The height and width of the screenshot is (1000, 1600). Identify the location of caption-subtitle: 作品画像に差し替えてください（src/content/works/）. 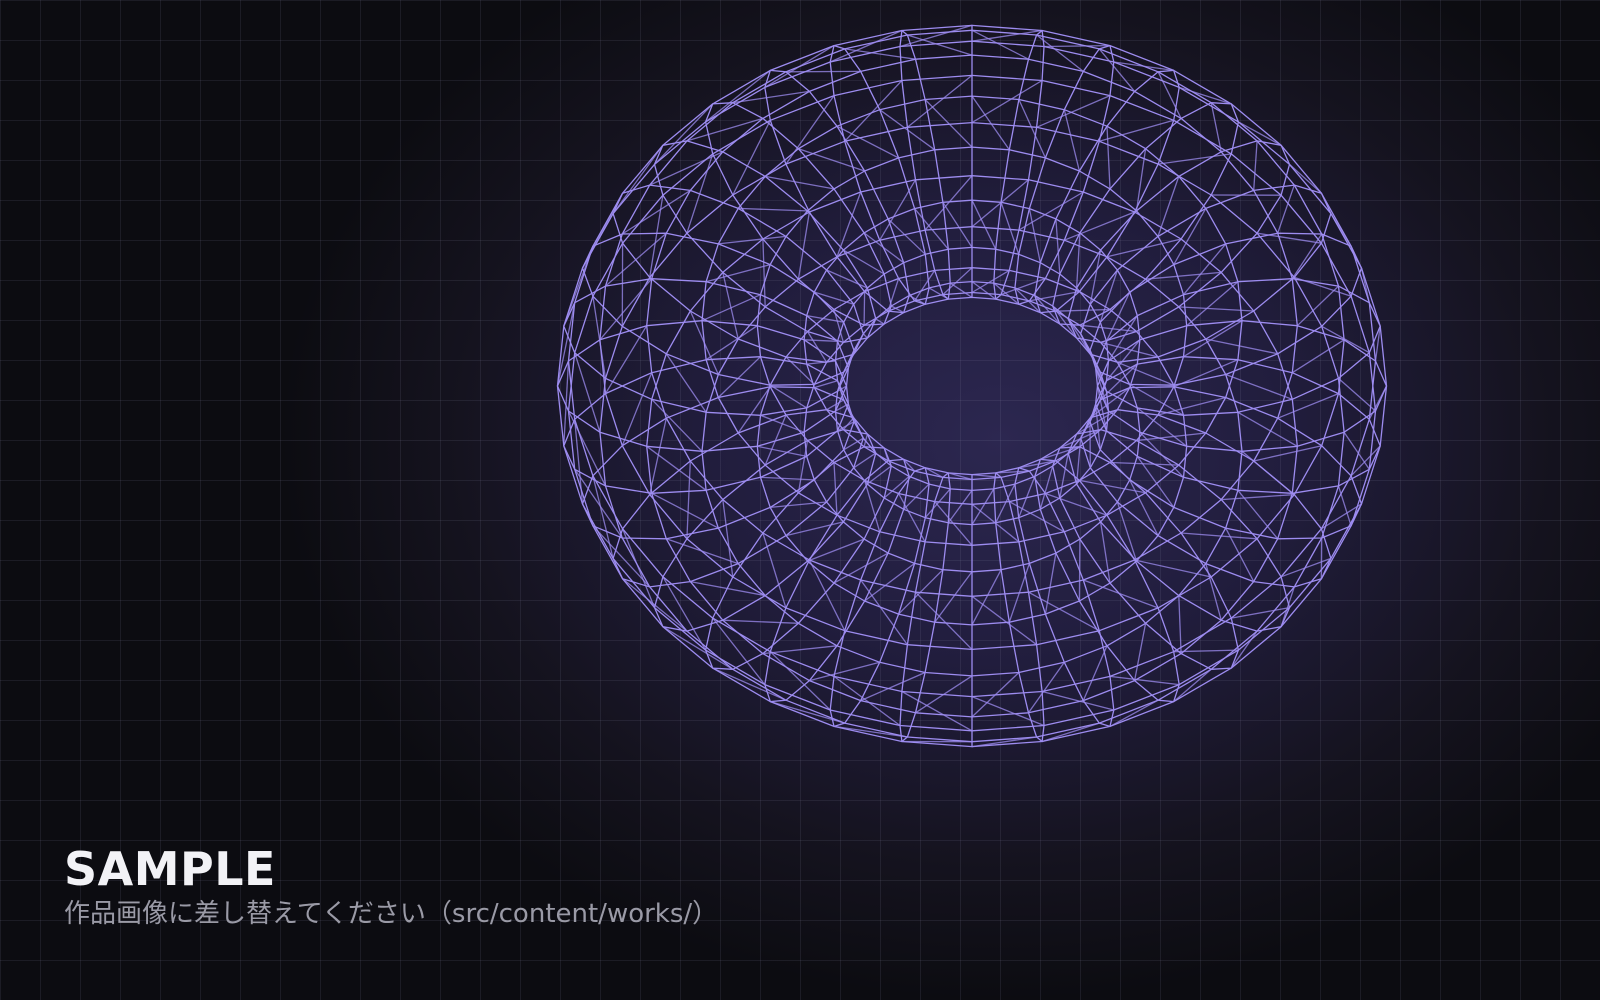
(391, 914).